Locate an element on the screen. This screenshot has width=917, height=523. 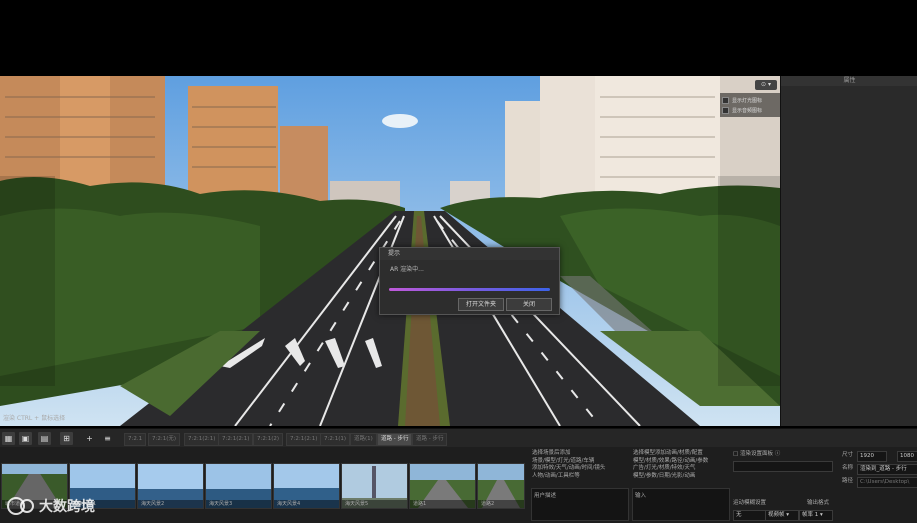
tab-shot-active: 道路 - 步行 is located at coordinates (395, 439).